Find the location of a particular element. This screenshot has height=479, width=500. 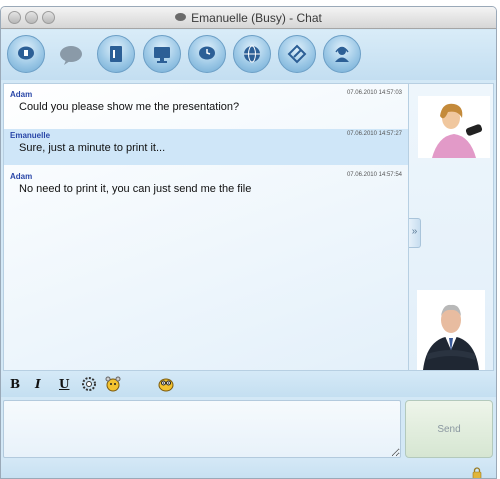

globe-icon is located at coordinates (252, 54).